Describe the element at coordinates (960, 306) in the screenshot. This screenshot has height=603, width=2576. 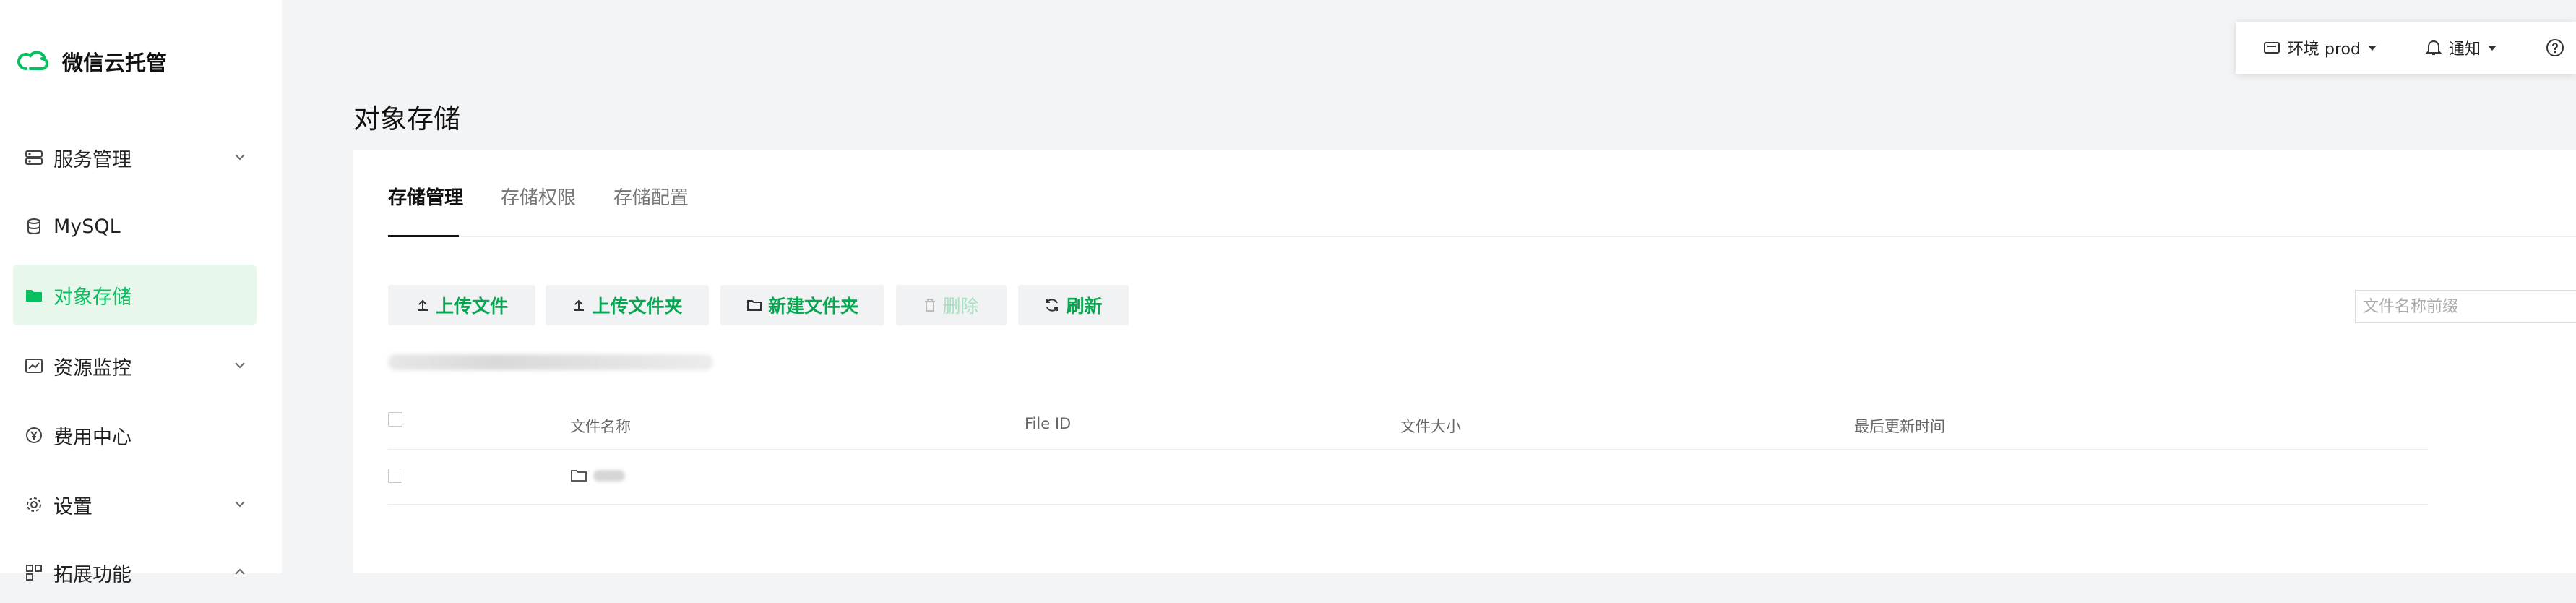
I see `delete-label: 删除` at that location.